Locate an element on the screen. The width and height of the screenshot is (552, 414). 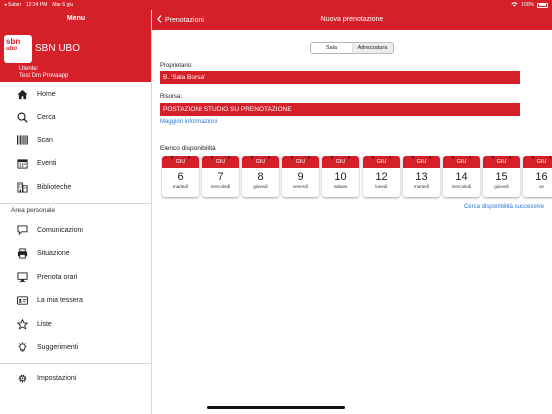
resource-field: POSTAZIONI STUDIO SU PRENOTAZIONE is located at coordinates (340, 109).